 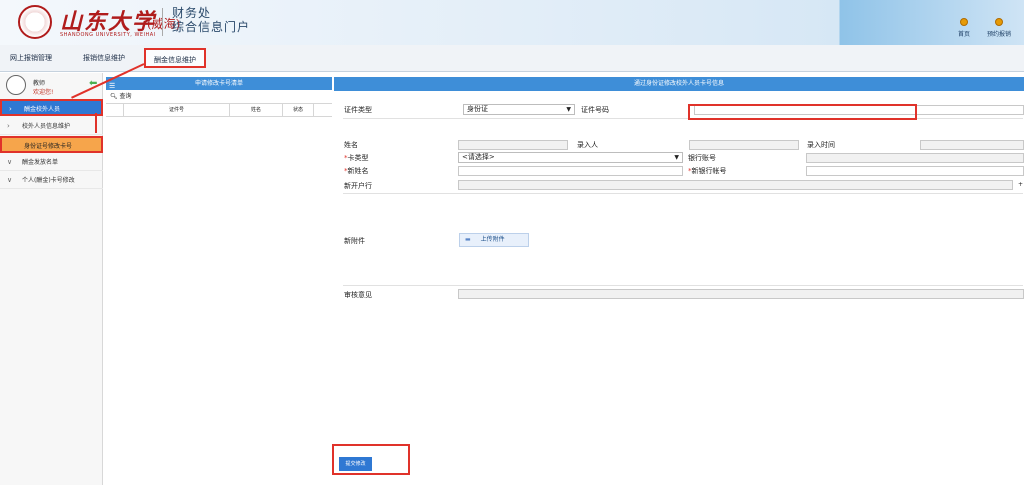 I want to click on sidebar-item-label: 校外人员信息维护, so click(x=46, y=126).